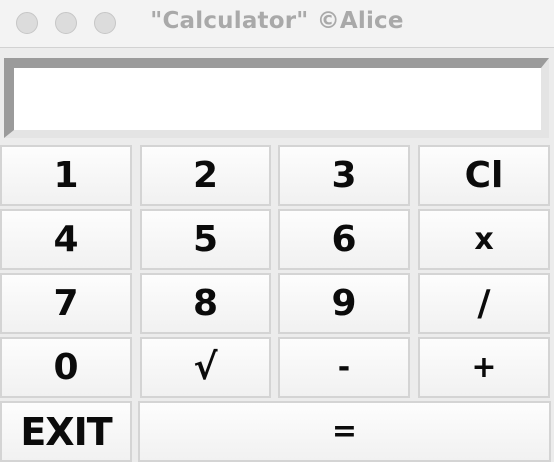  Describe the element at coordinates (205, 175) in the screenshot. I see `key-2-button: 2` at that location.